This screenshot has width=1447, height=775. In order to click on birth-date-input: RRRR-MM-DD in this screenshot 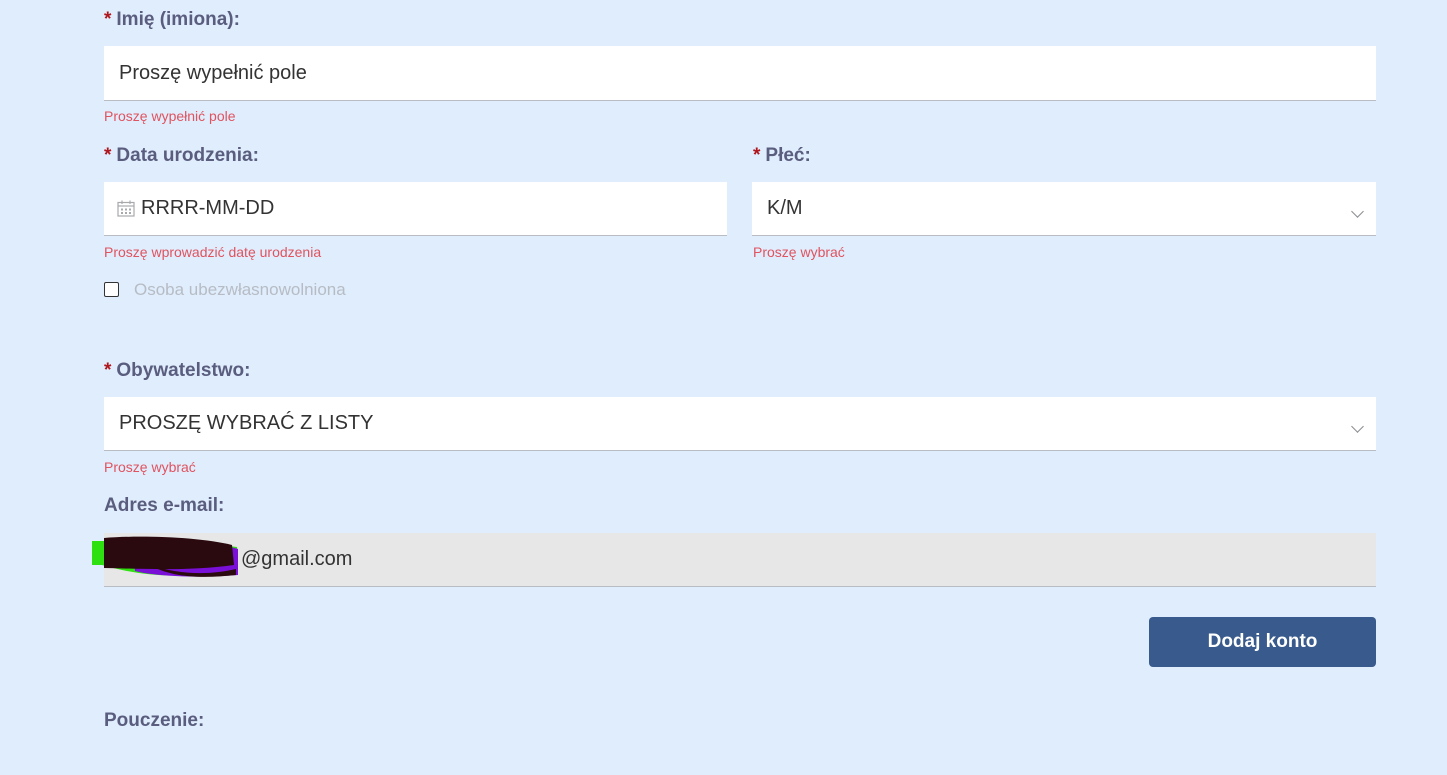, I will do `click(415, 209)`.